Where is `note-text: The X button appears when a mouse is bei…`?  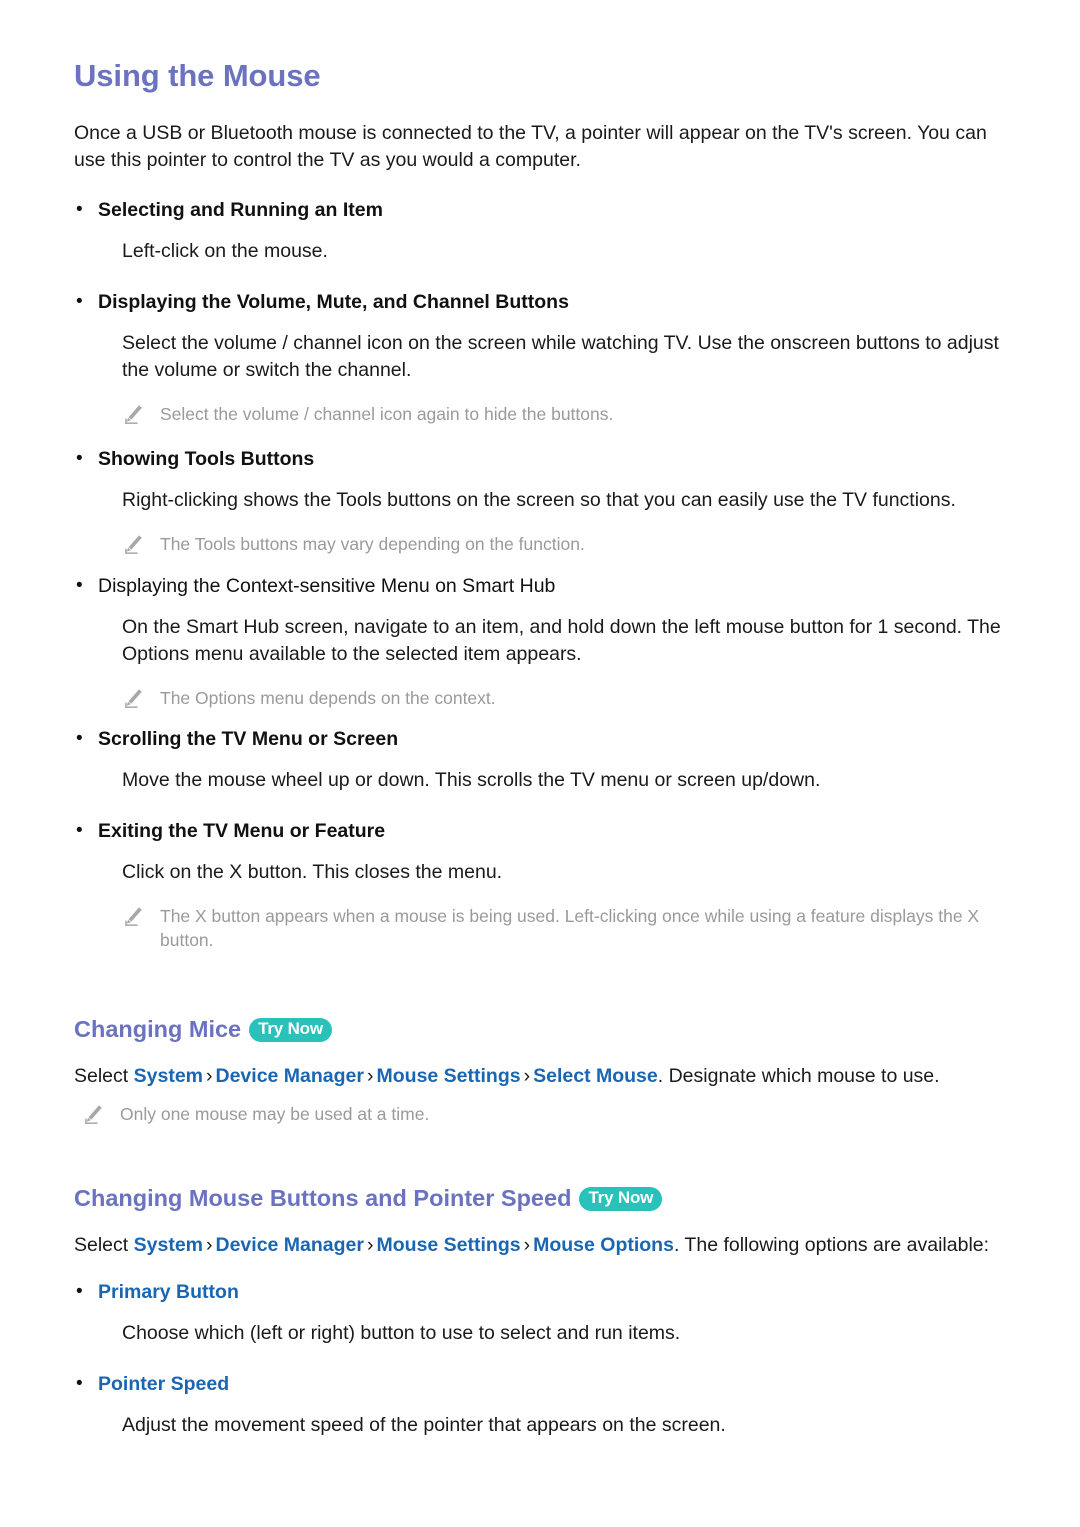
note-text: The X button appears when a mouse is bei… is located at coordinates (570, 928).